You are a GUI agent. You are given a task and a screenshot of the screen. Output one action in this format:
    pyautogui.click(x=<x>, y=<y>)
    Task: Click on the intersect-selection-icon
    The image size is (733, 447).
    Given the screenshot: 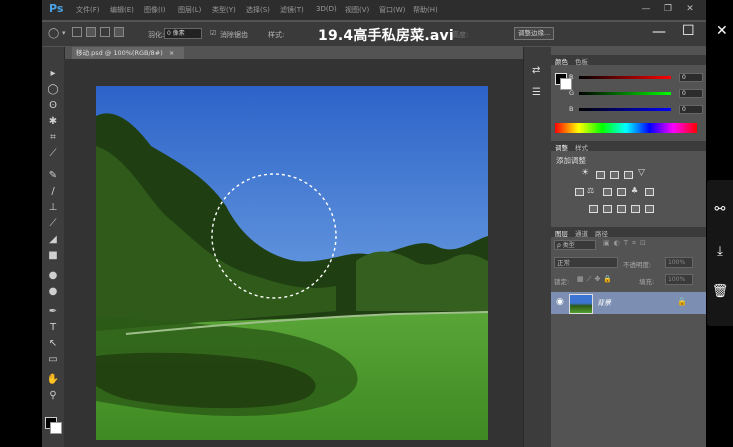 What is the action you would take?
    pyautogui.click(x=119, y=32)
    